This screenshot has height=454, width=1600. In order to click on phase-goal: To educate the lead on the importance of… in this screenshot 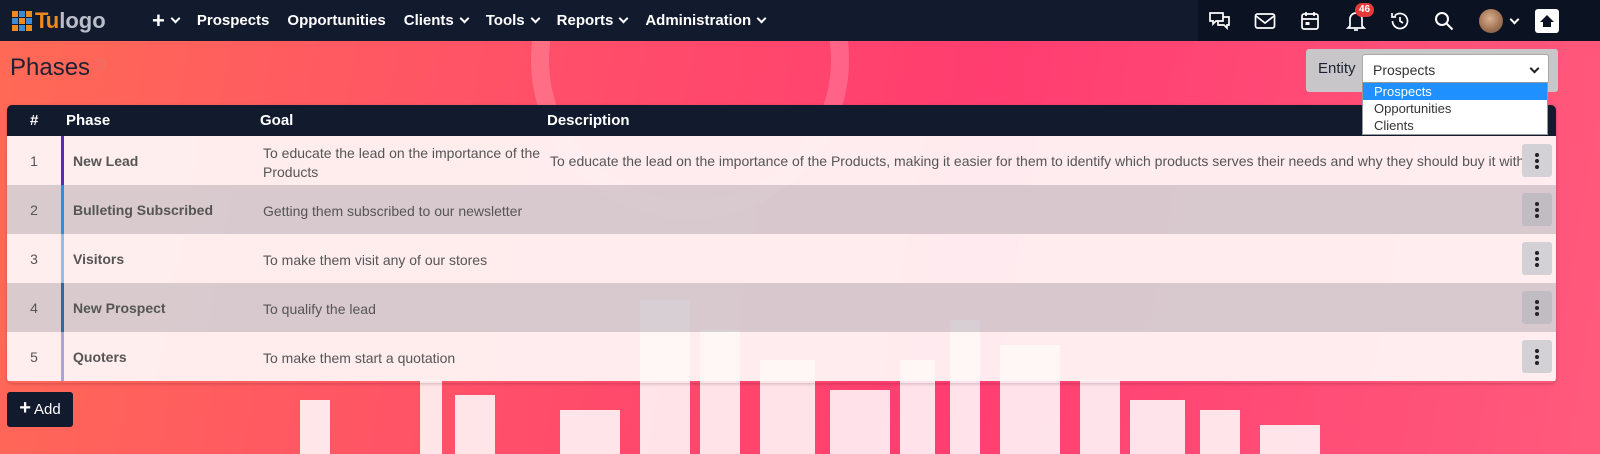, I will do `click(402, 162)`.